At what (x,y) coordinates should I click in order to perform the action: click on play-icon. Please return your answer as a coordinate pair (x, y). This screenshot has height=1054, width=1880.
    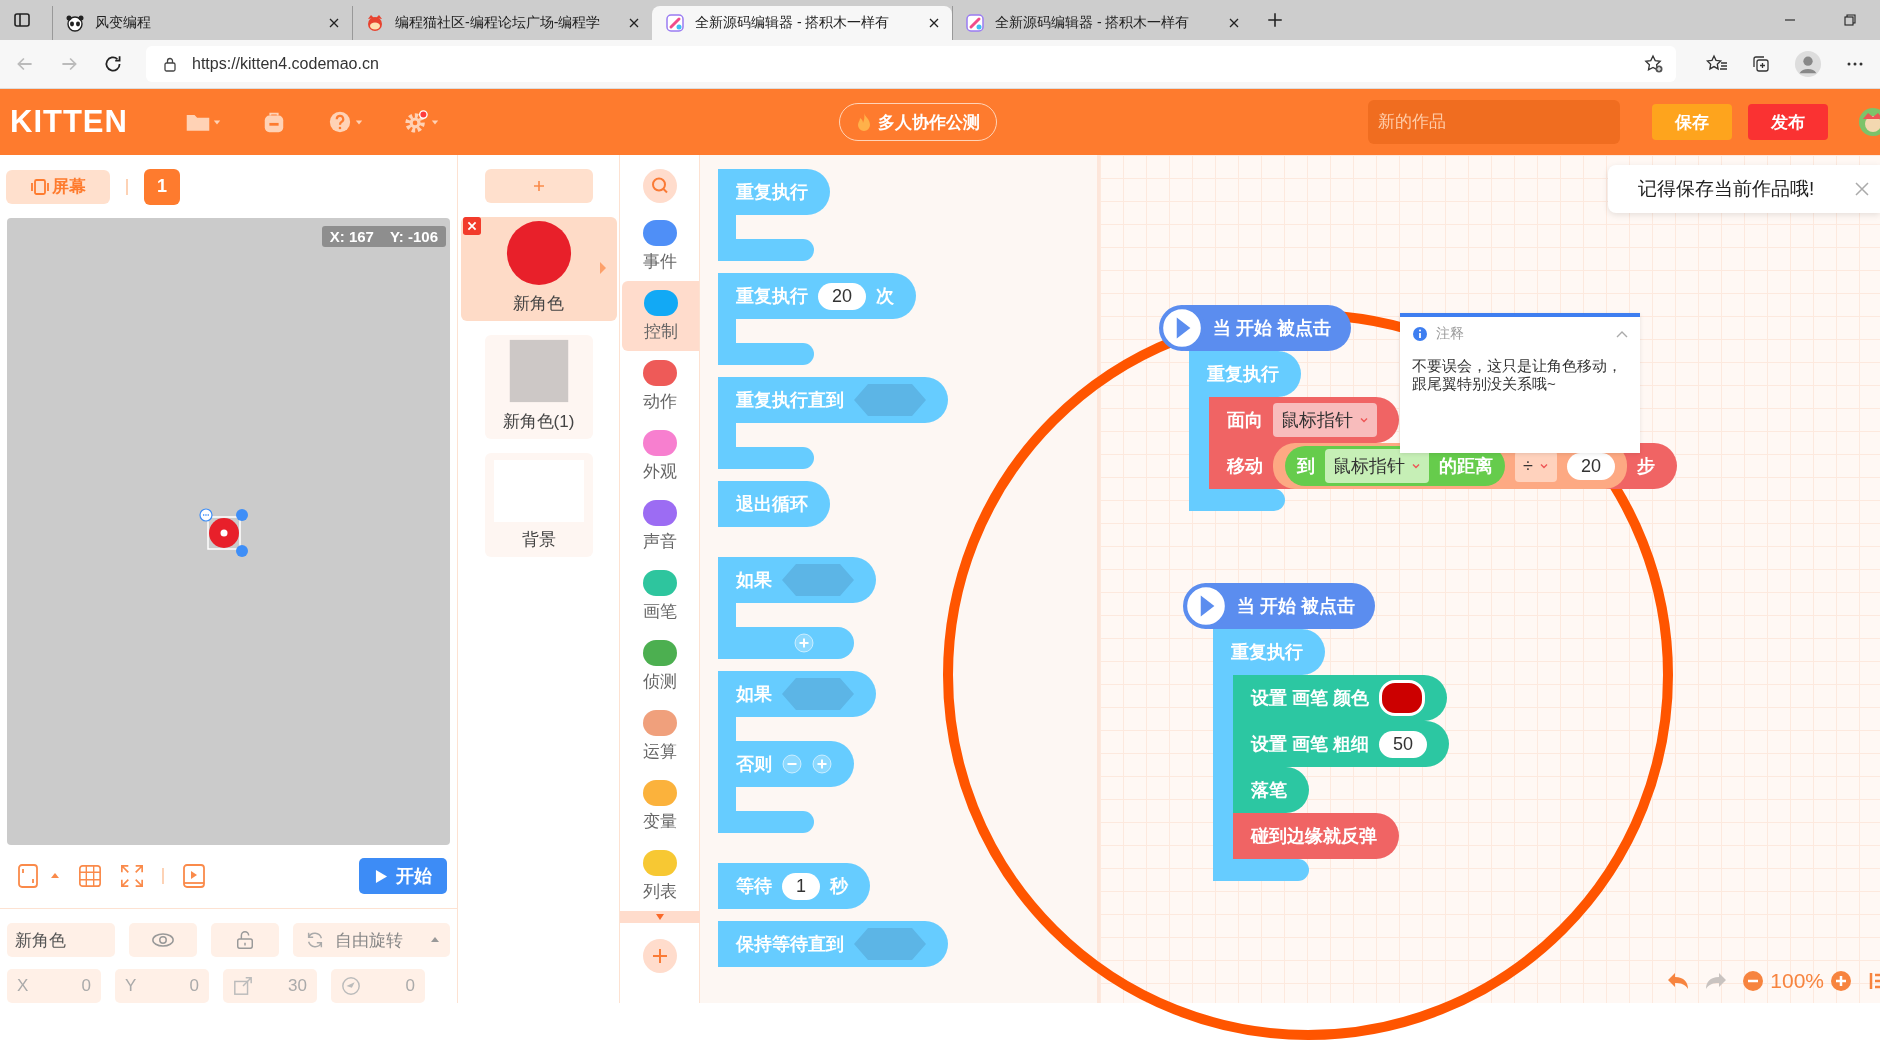
    Looking at the image, I should click on (381, 876).